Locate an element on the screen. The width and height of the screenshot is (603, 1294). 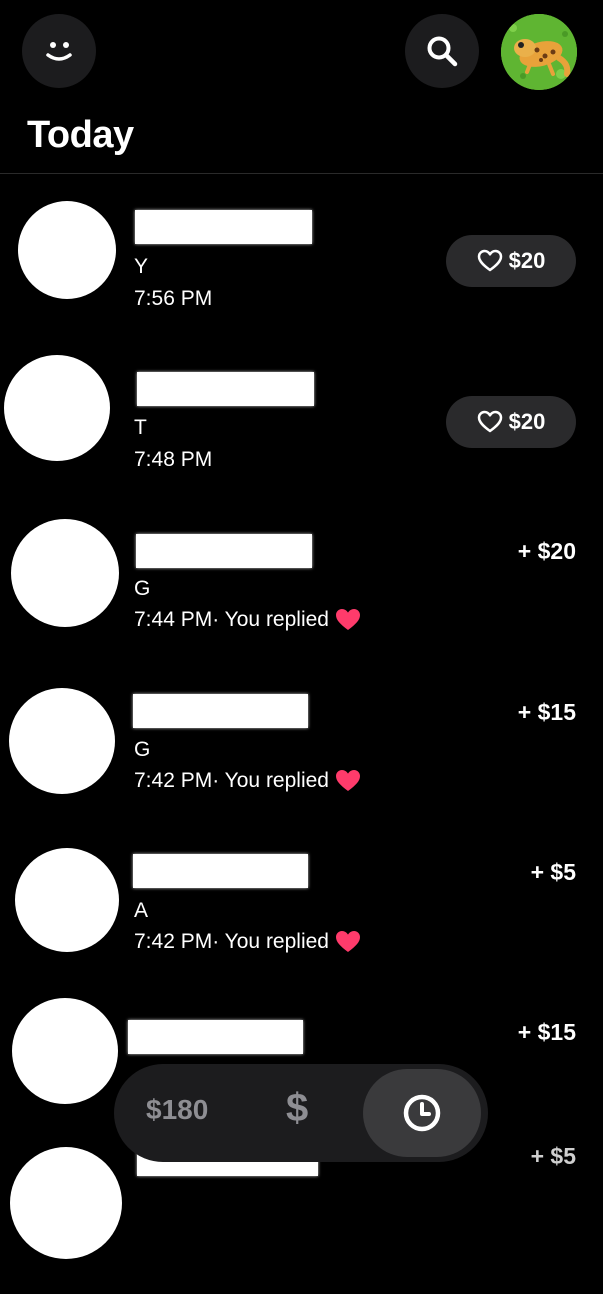
message-time: 7:56 PM is located at coordinates (173, 298).